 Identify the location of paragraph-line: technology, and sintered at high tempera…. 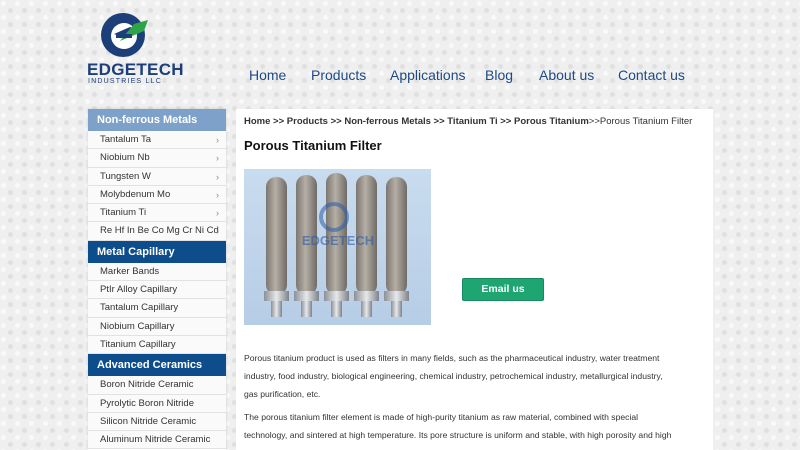
(458, 435).